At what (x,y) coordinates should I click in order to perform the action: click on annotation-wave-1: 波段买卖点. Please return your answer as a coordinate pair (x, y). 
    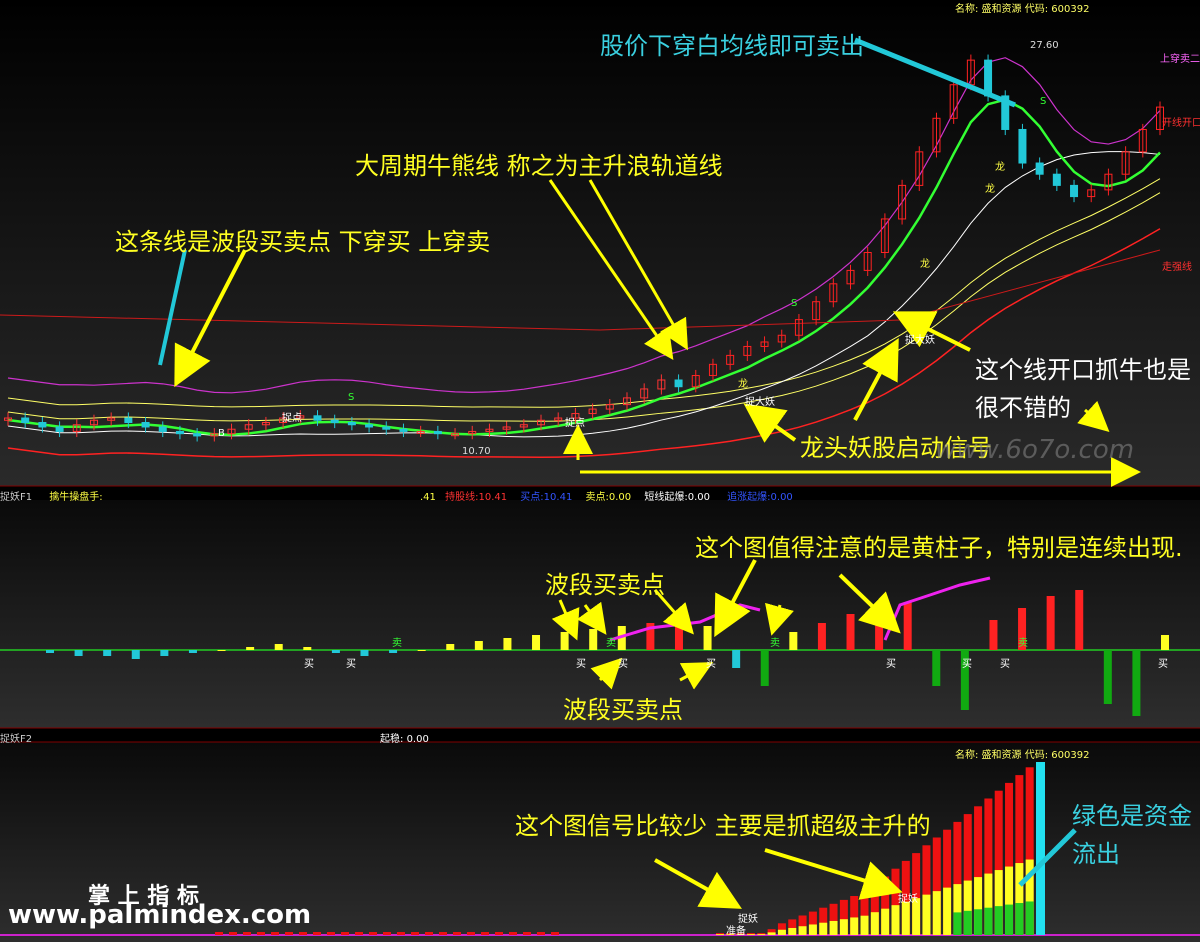
    Looking at the image, I should click on (605, 585).